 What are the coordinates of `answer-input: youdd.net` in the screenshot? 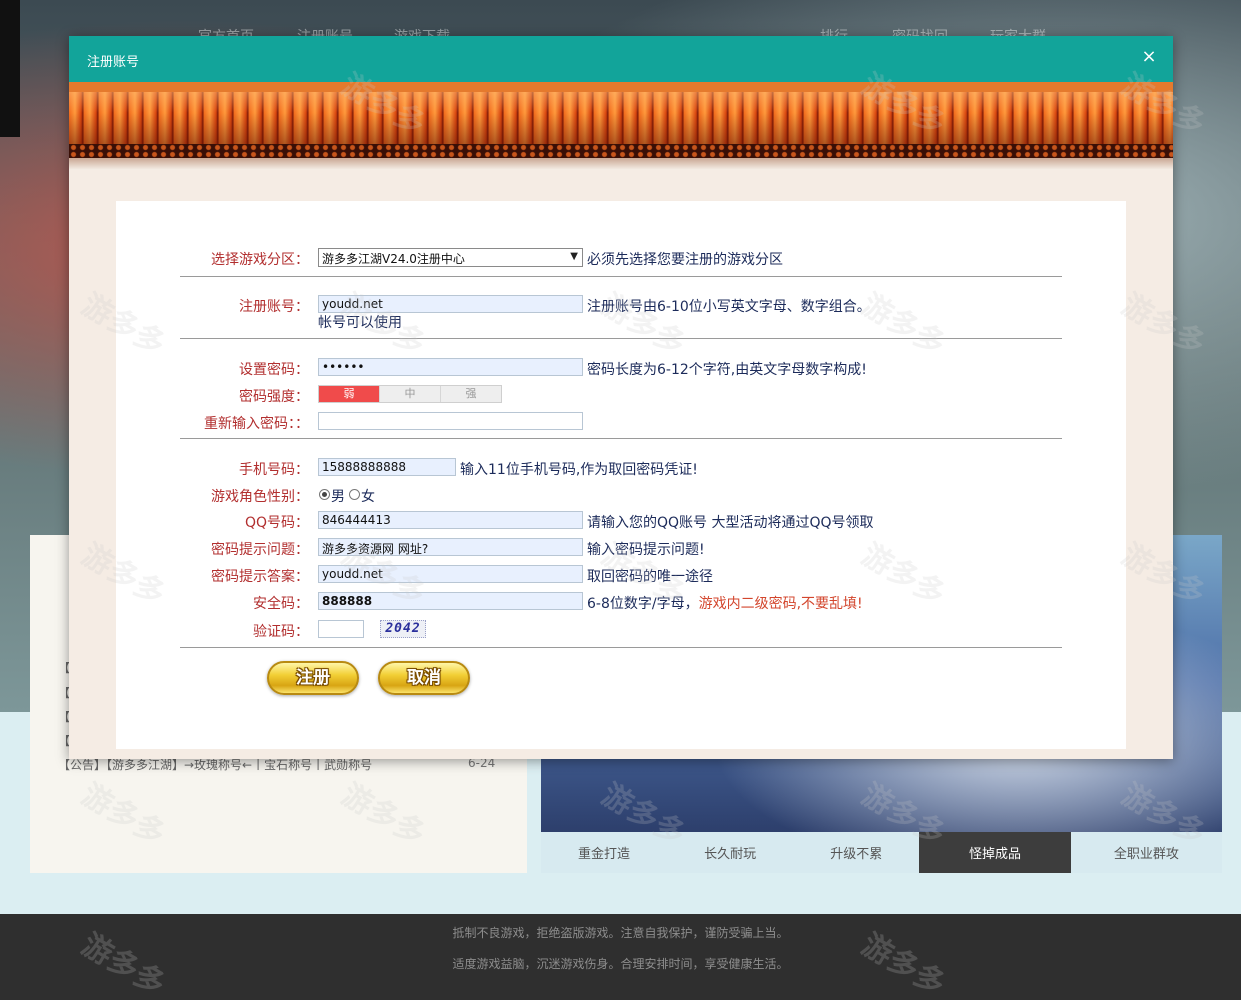 It's located at (450, 574).